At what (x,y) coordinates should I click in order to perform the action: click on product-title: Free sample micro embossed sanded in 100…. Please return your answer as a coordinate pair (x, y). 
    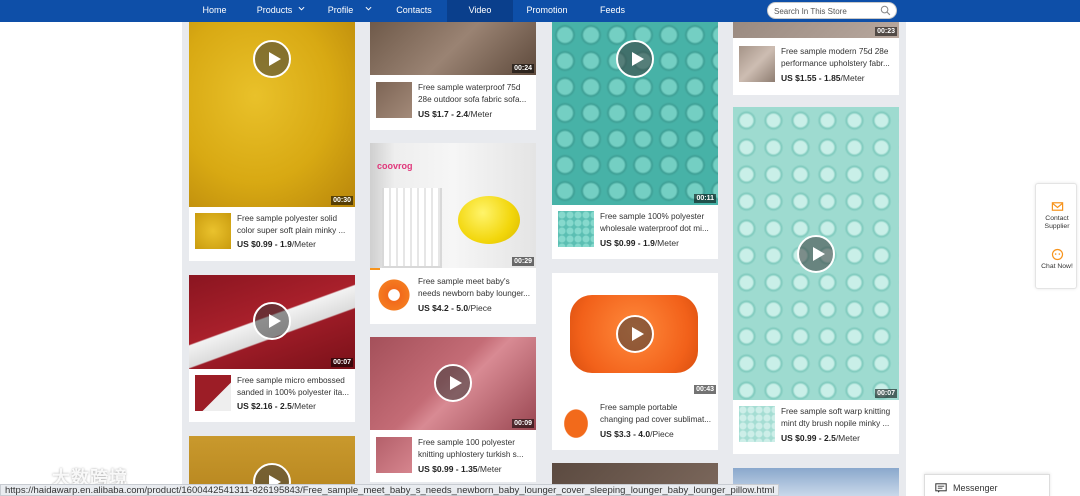
    Looking at the image, I should click on (293, 387).